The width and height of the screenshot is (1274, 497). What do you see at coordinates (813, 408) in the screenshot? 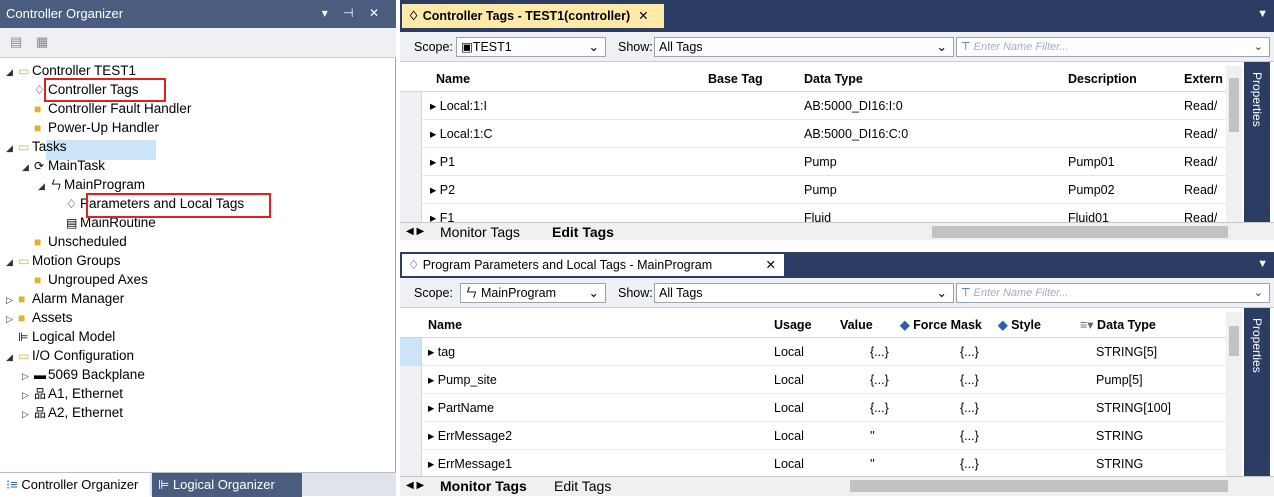
I see `table-row: ▸ PartName Local {...} {...} STRING[100]` at bounding box center [813, 408].